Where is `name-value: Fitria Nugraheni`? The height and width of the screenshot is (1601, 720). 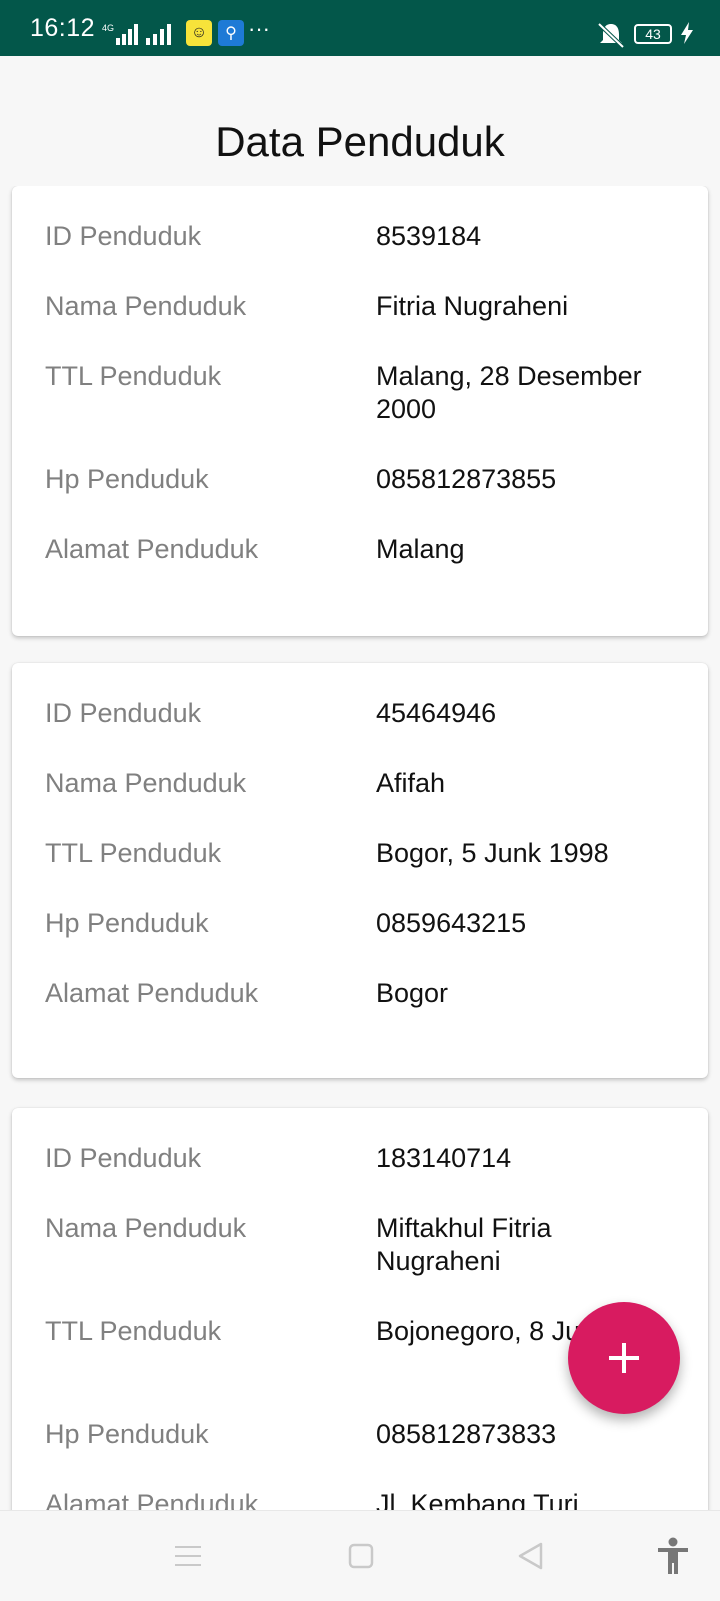
name-value: Fitria Nugraheni is located at coordinates (472, 306).